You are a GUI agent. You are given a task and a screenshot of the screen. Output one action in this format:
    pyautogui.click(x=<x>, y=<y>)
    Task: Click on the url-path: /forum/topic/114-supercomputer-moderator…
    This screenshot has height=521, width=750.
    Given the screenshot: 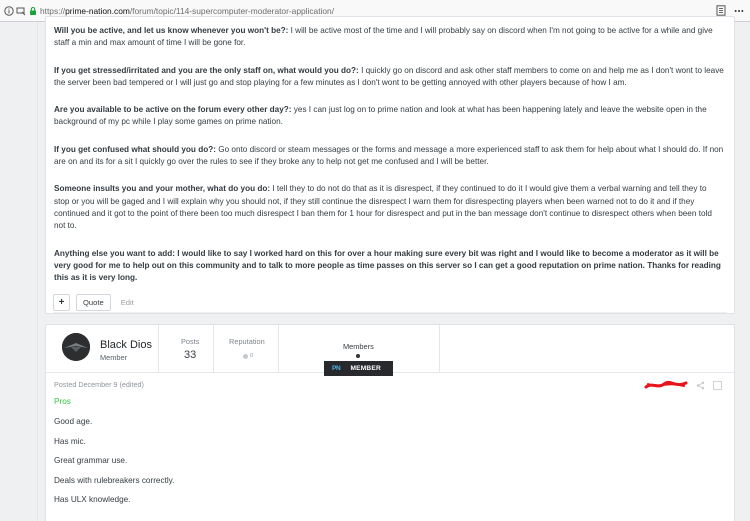 What is the action you would take?
    pyautogui.click(x=232, y=10)
    